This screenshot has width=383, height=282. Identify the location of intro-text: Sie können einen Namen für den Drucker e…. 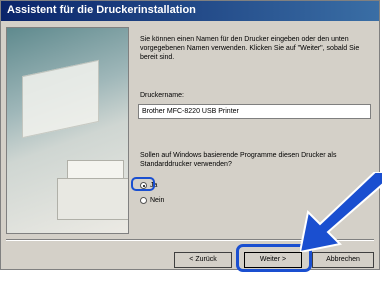
(250, 48).